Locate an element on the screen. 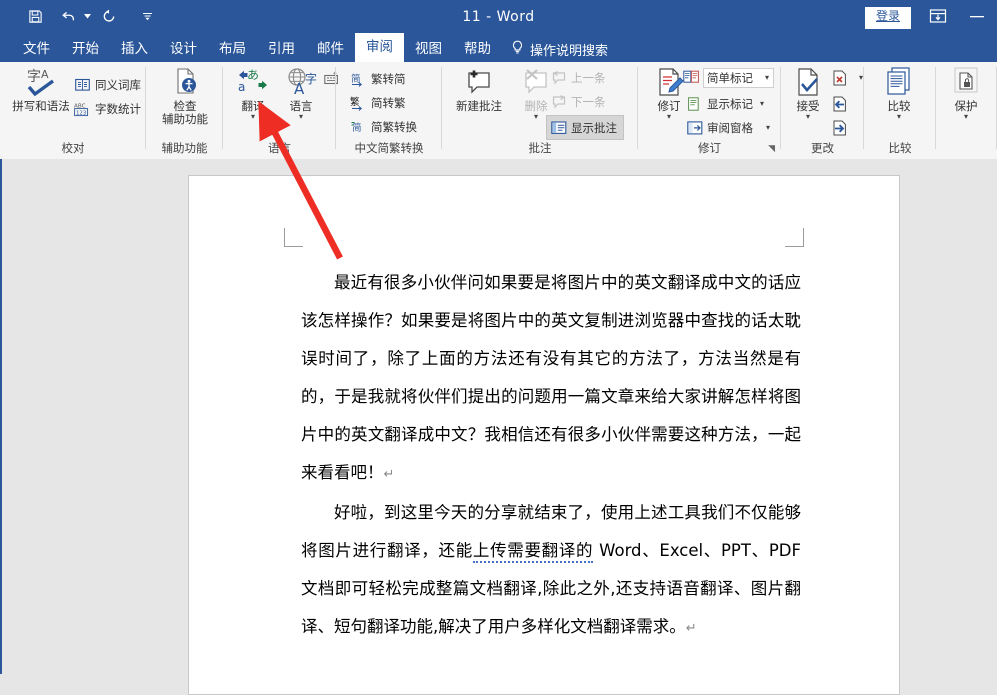 Image resolution: width=997 pixels, height=695 pixels. tab-help: 帮助 is located at coordinates (477, 49).